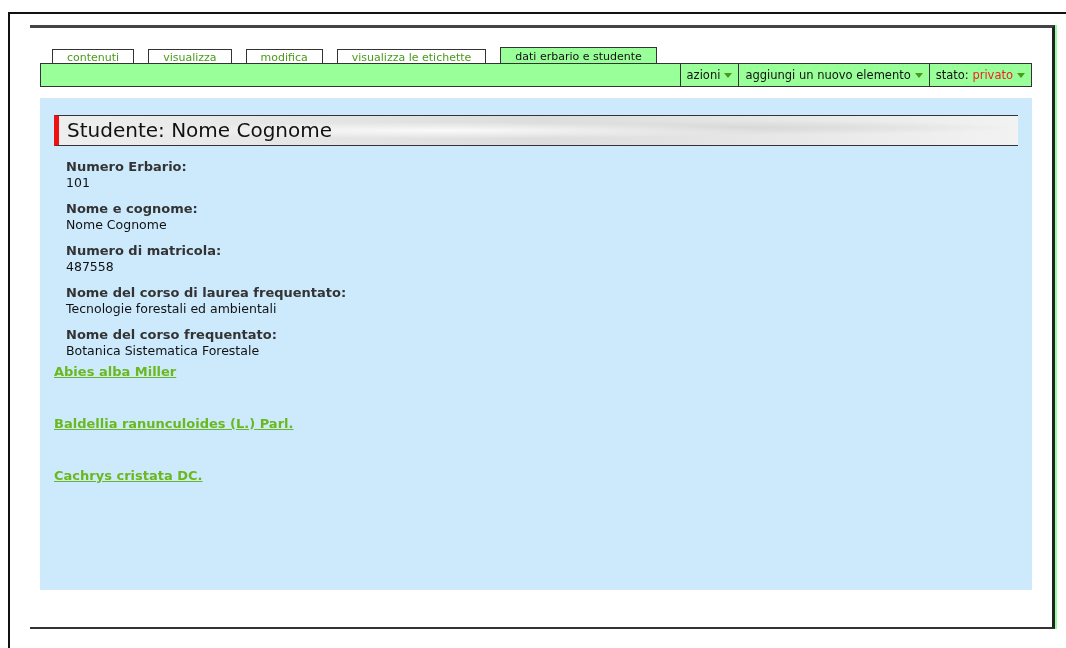 The image size is (1066, 648). Describe the element at coordinates (127, 166) in the screenshot. I see `field-label: Numero Erbario:` at that location.